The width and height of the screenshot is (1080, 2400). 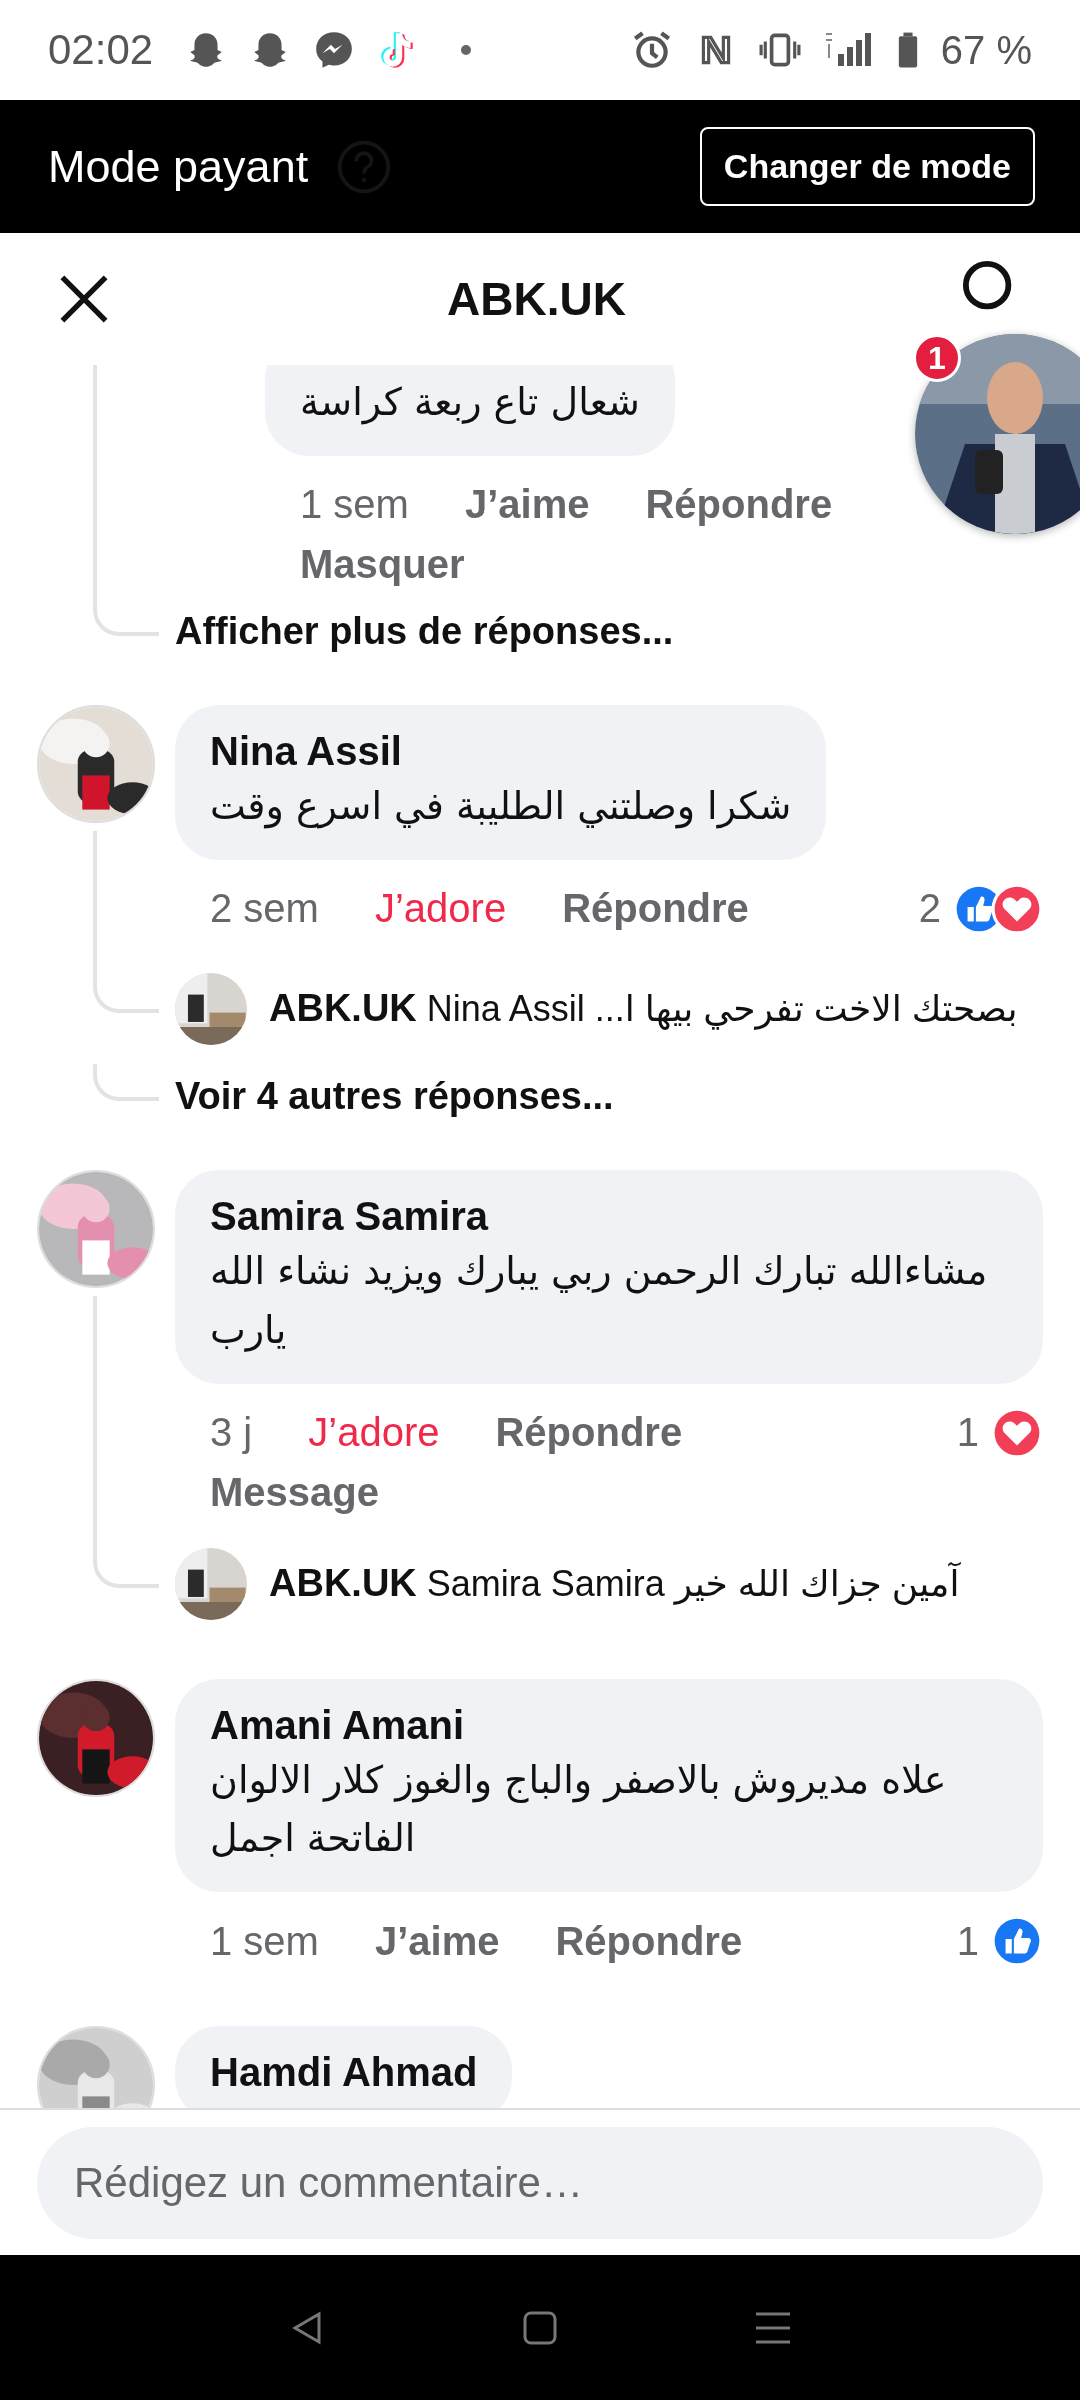 I want to click on comment-text: مشاءالله تبارك الرحمن ربي يبارك ويزيد نشاء الله يارب, so click(x=599, y=1300).